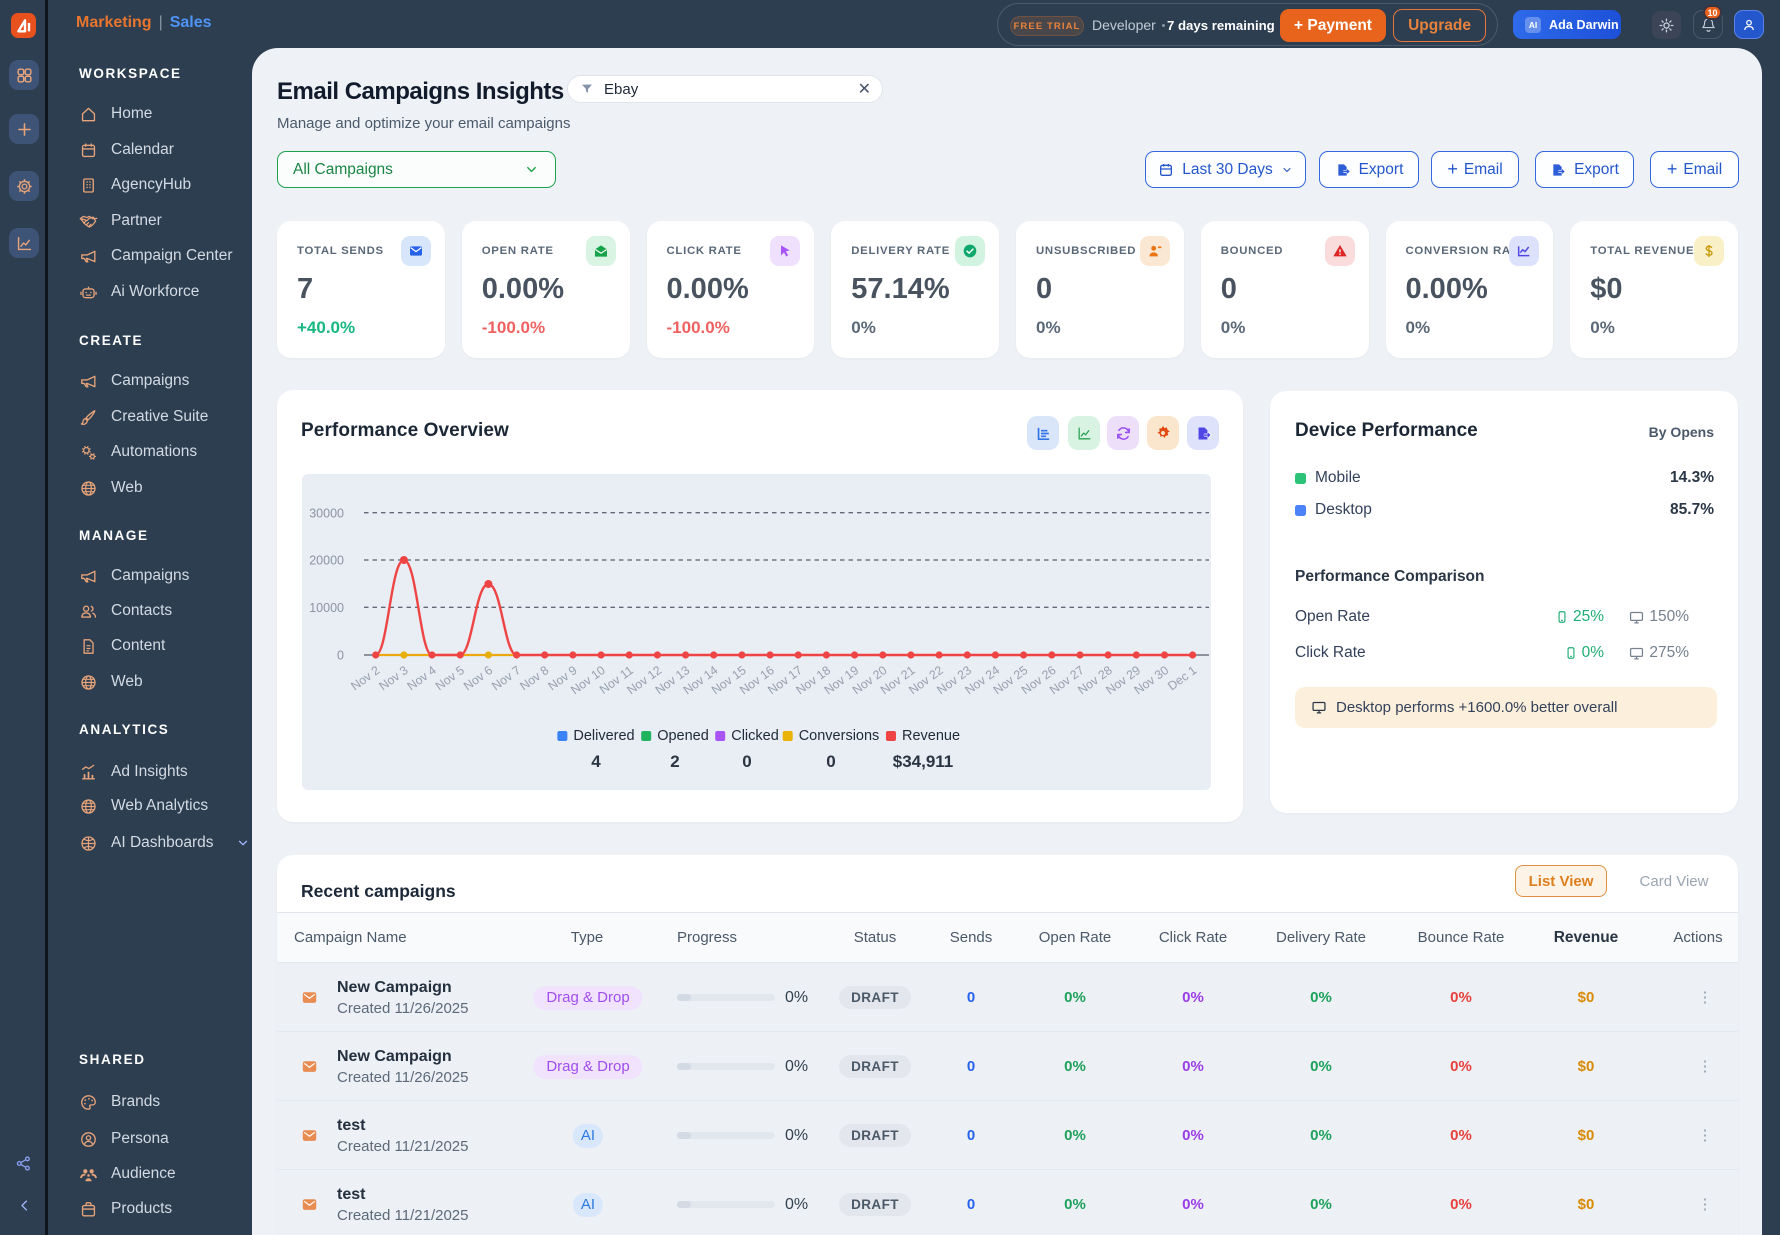 Image resolution: width=1780 pixels, height=1235 pixels. What do you see at coordinates (393, 678) in the screenshot?
I see `svg-text: Nov 3` at bounding box center [393, 678].